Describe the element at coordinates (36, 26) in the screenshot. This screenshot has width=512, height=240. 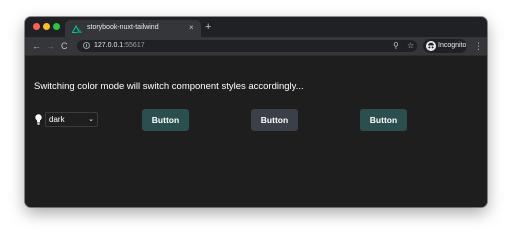
I see `close-window-button` at that location.